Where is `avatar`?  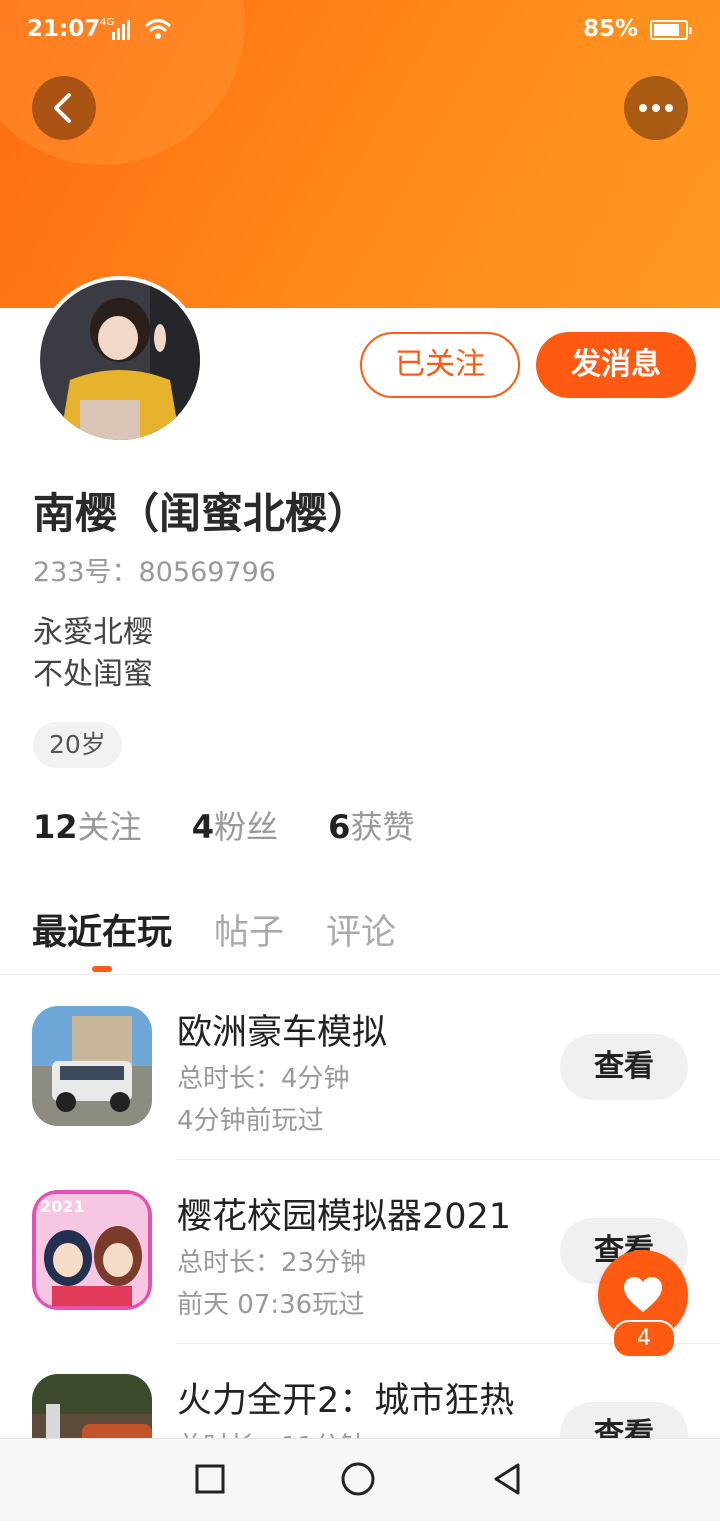
avatar is located at coordinates (120, 360).